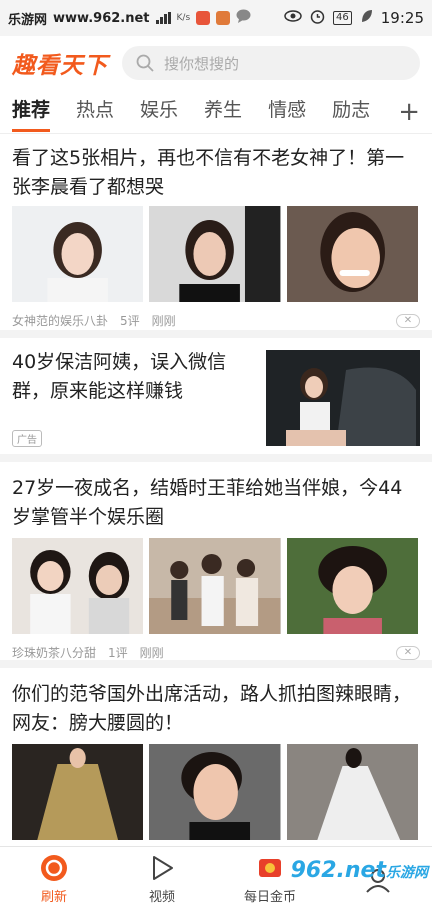  I want to click on nav-refresh: 刷新, so click(54, 879).